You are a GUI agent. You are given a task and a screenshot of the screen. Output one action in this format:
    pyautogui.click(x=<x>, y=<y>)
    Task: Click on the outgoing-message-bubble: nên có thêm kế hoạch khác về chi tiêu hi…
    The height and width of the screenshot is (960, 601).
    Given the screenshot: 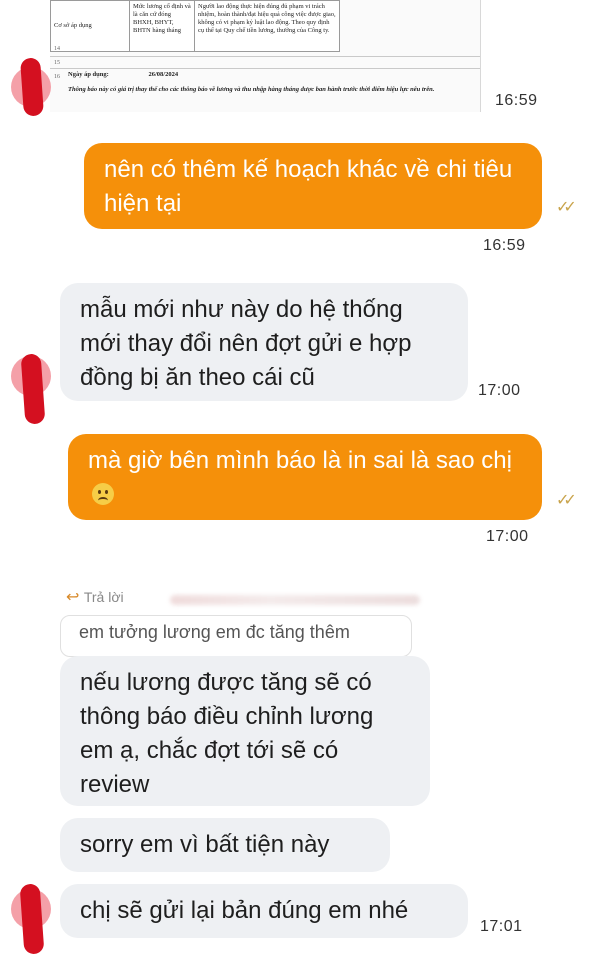 What is the action you would take?
    pyautogui.click(x=313, y=186)
    